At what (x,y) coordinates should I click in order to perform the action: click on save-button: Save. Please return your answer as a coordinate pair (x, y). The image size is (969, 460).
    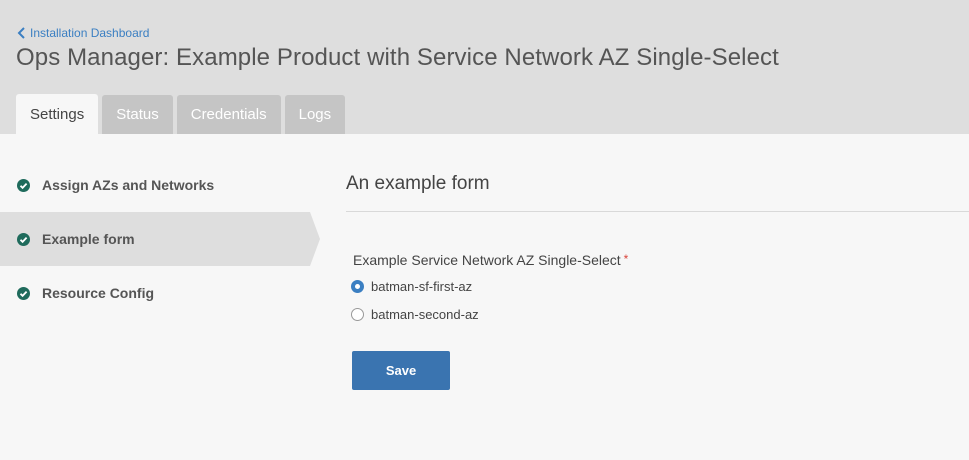
    Looking at the image, I should click on (401, 370).